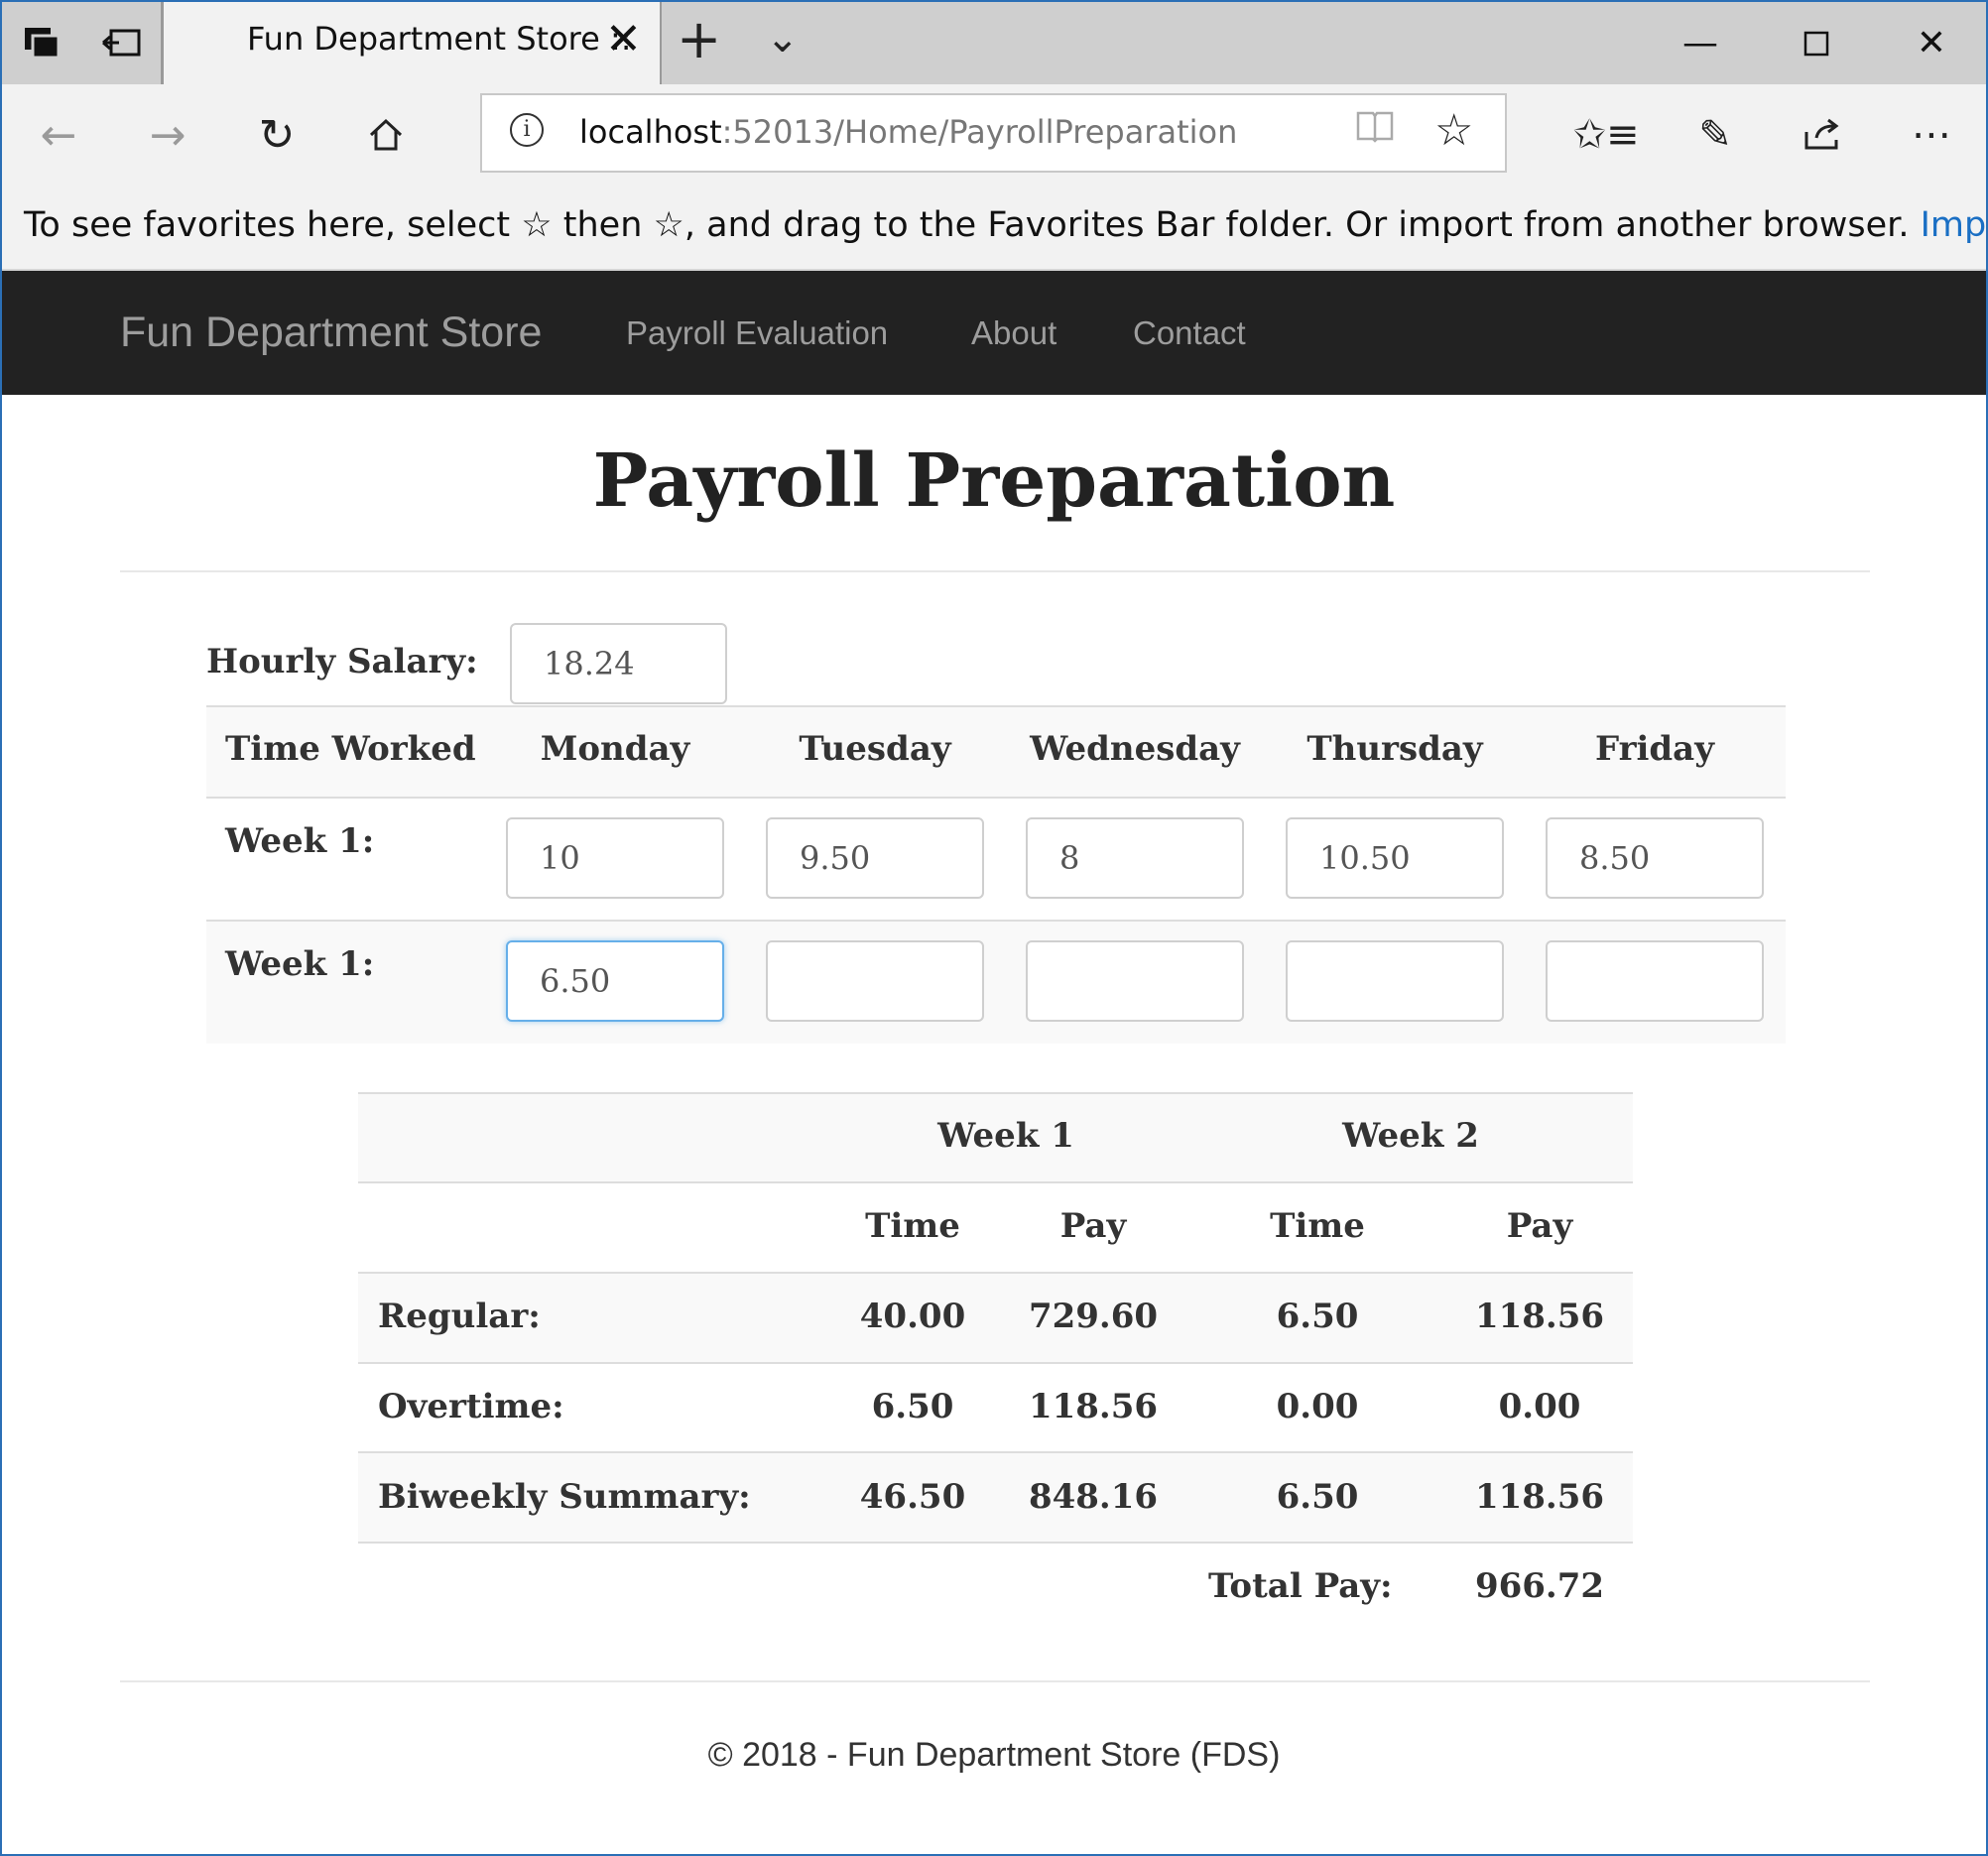  What do you see at coordinates (1318, 1226) in the screenshot?
I see `summary-week2-time-header: Time` at bounding box center [1318, 1226].